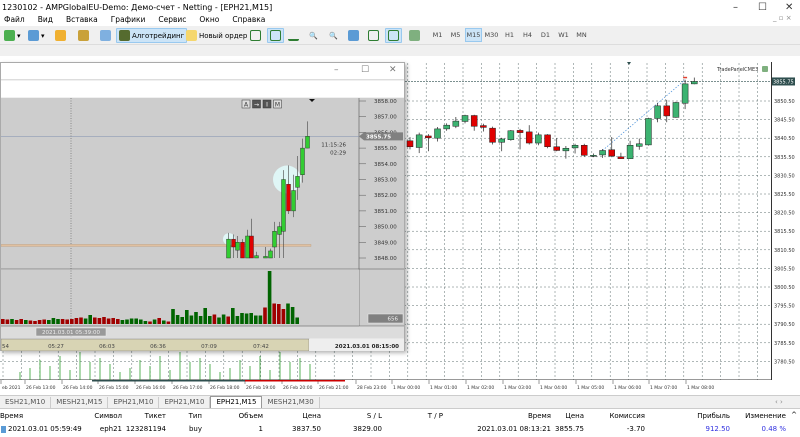 The width and height of the screenshot is (800, 437). What do you see at coordinates (393, 35) in the screenshot?
I see `chart-shift-button` at bounding box center [393, 35].